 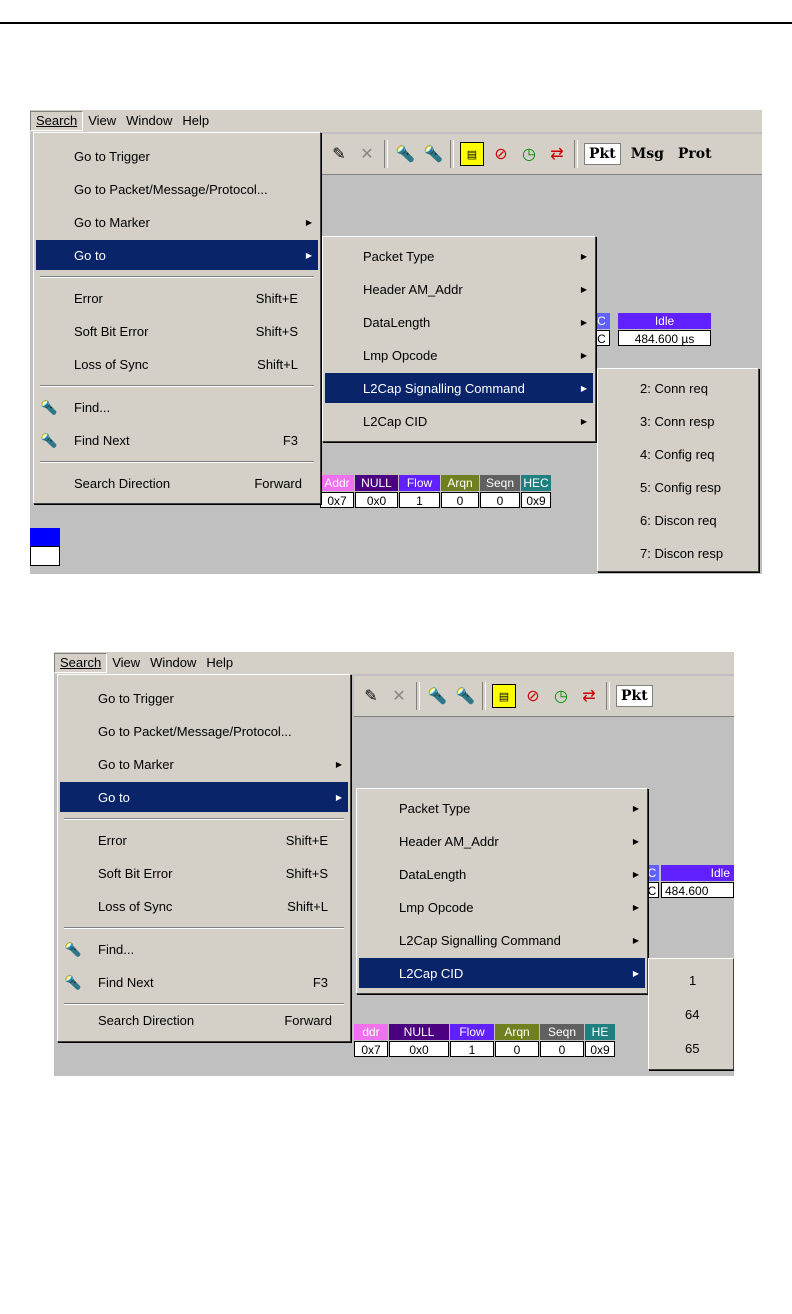 I want to click on menu-item-cid-64: 64, so click(x=691, y=1014).